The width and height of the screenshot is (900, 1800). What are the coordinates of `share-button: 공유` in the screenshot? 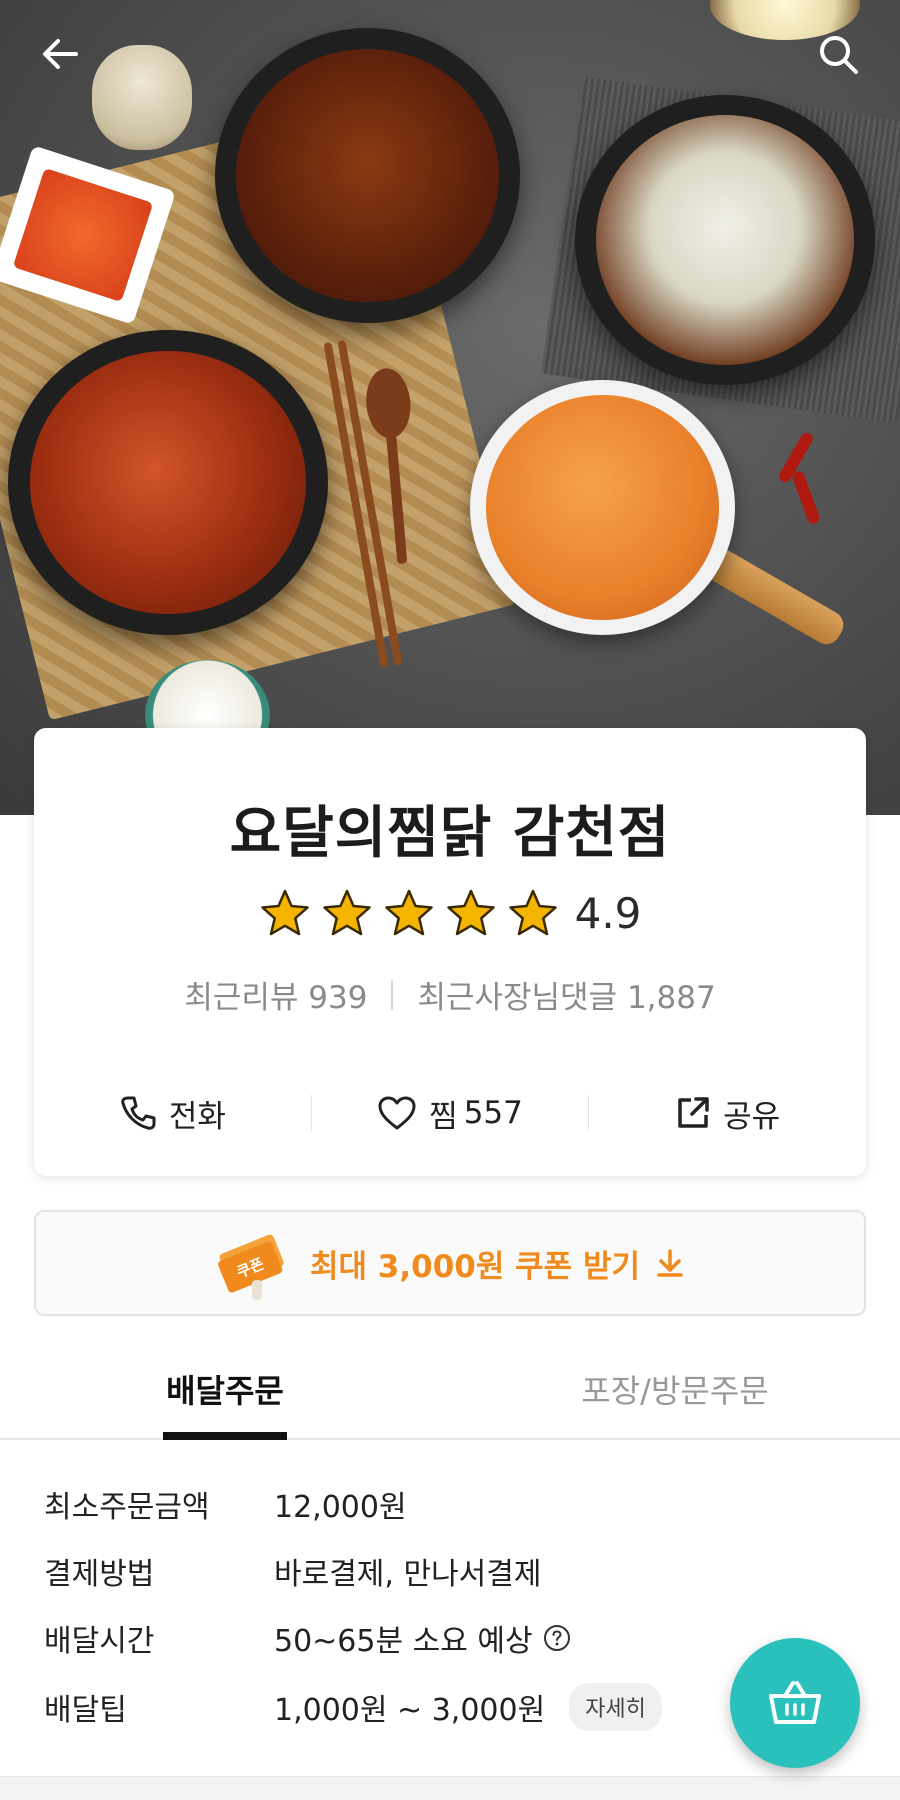 It's located at (727, 1113).